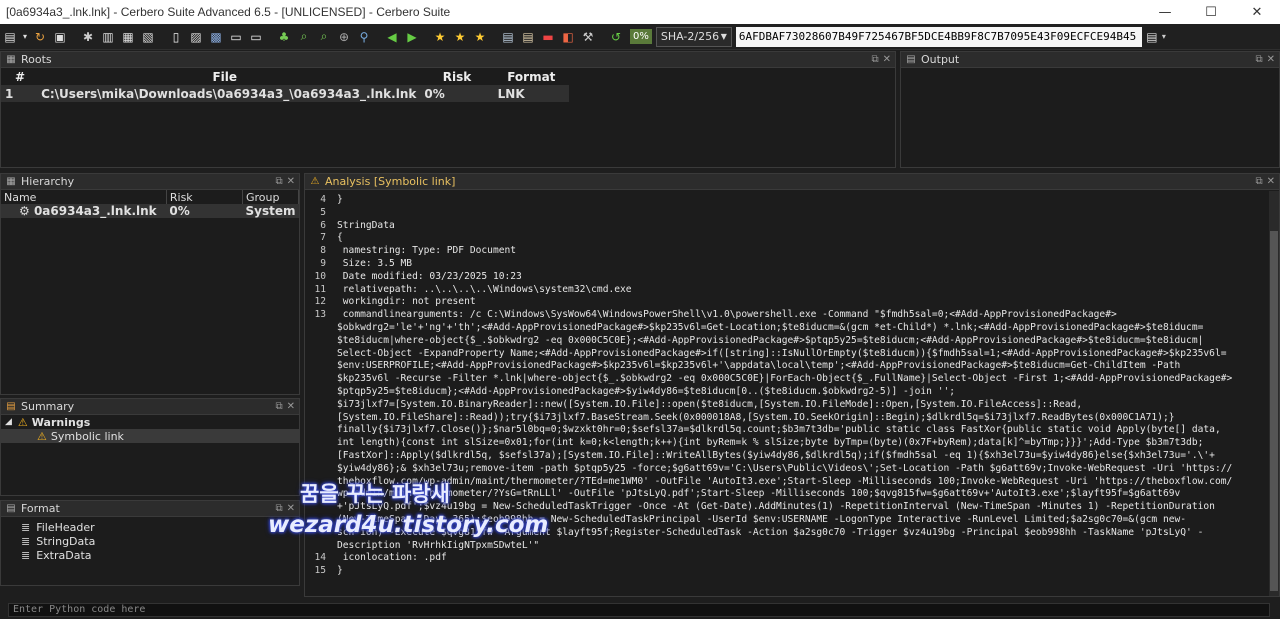 This screenshot has height=619, width=1280. What do you see at coordinates (528, 37) in the screenshot?
I see `notes-icon: ▤` at bounding box center [528, 37].